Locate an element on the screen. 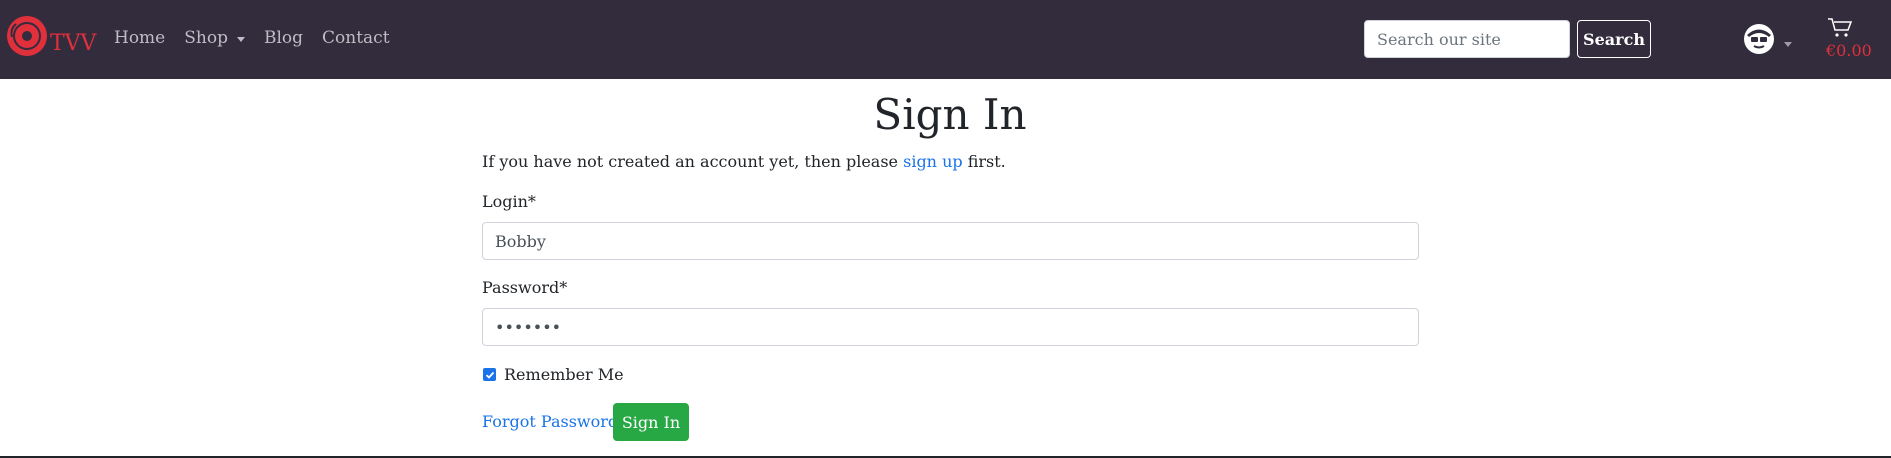 The width and height of the screenshot is (1891, 458). search-input is located at coordinates (1467, 39).